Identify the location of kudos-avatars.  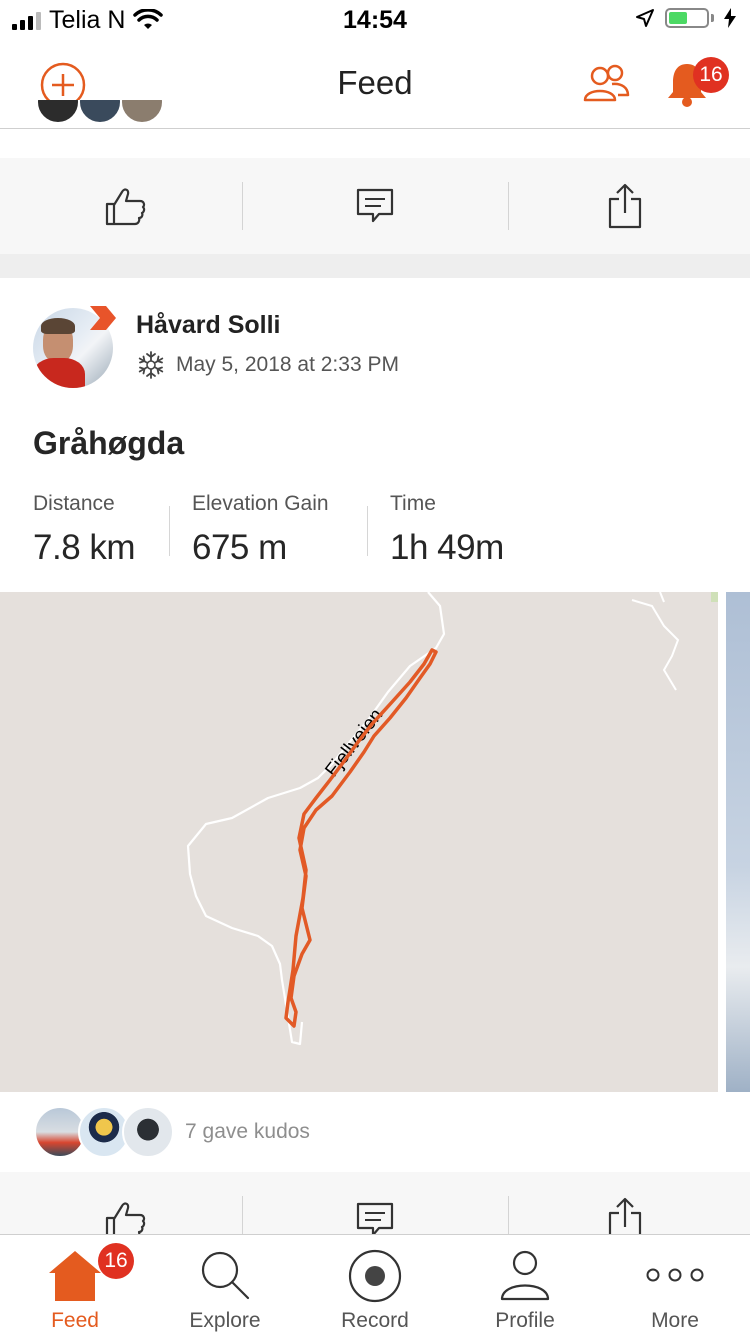
(104, 1132).